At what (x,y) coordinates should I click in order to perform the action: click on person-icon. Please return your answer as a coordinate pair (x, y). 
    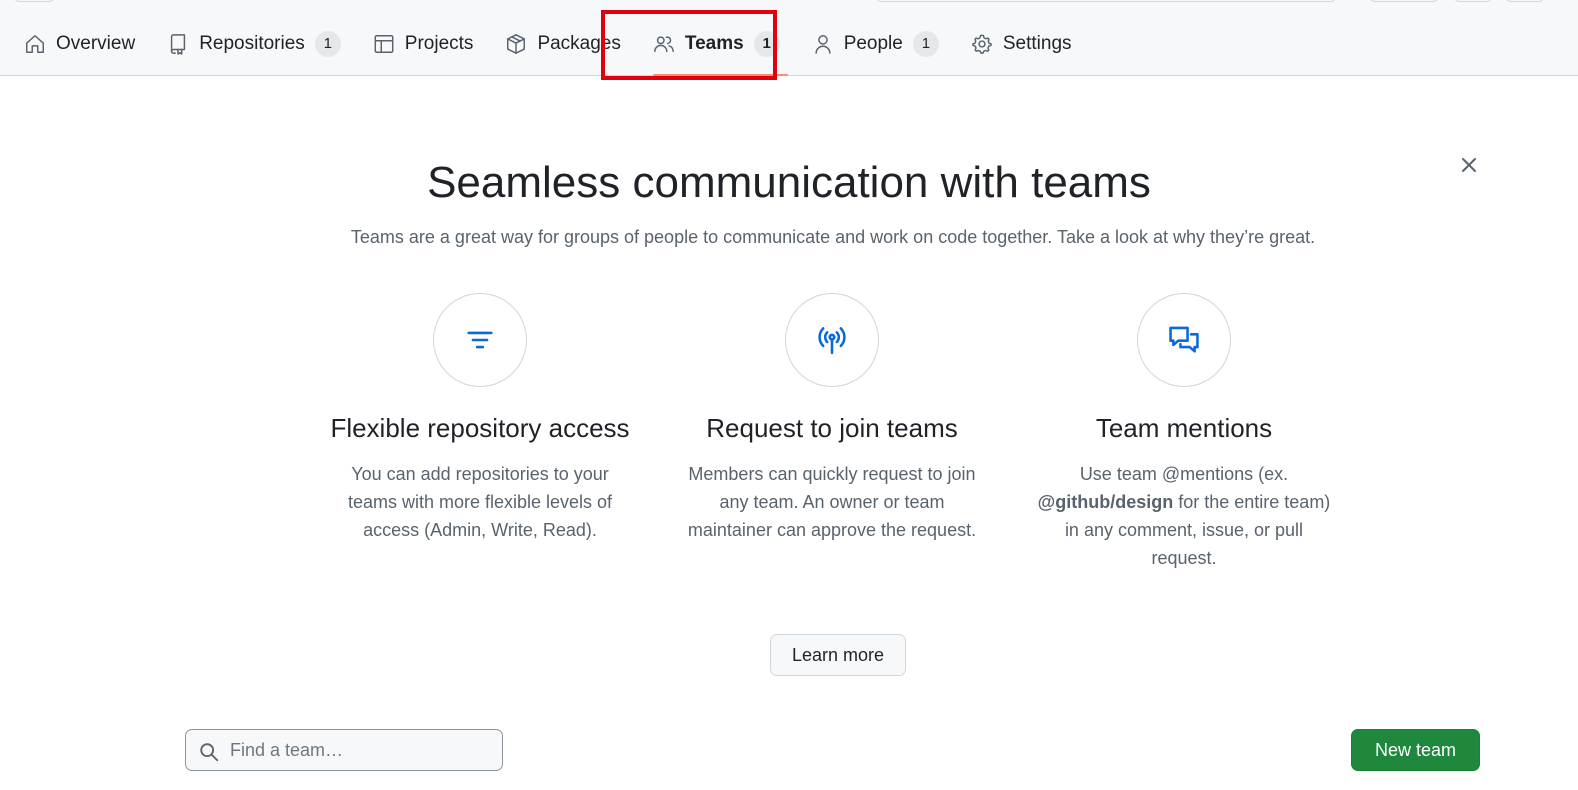
    Looking at the image, I should click on (823, 44).